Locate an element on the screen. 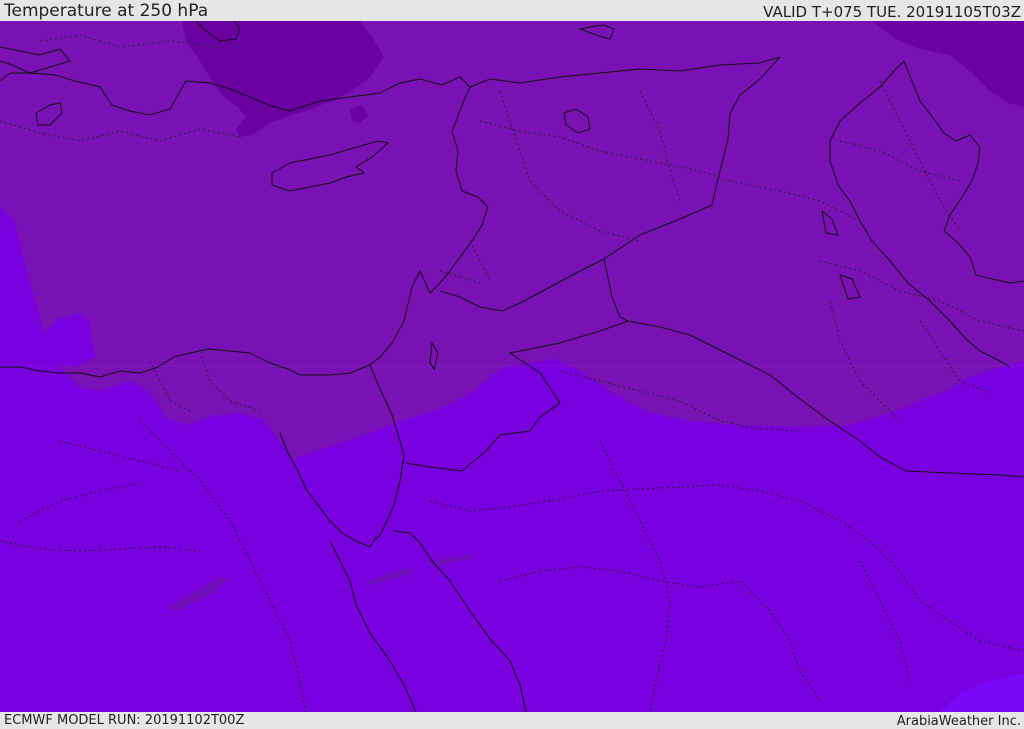  credit-label: ArabiaWeather Inc. is located at coordinates (958, 721).